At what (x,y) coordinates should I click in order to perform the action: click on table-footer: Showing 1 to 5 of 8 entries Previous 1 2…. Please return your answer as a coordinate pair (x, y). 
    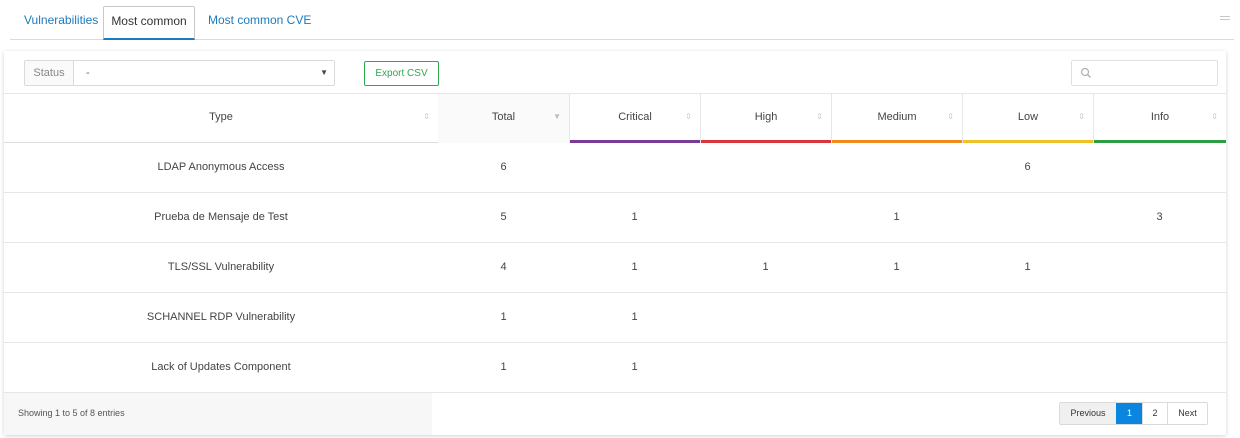
    Looking at the image, I should click on (615, 414).